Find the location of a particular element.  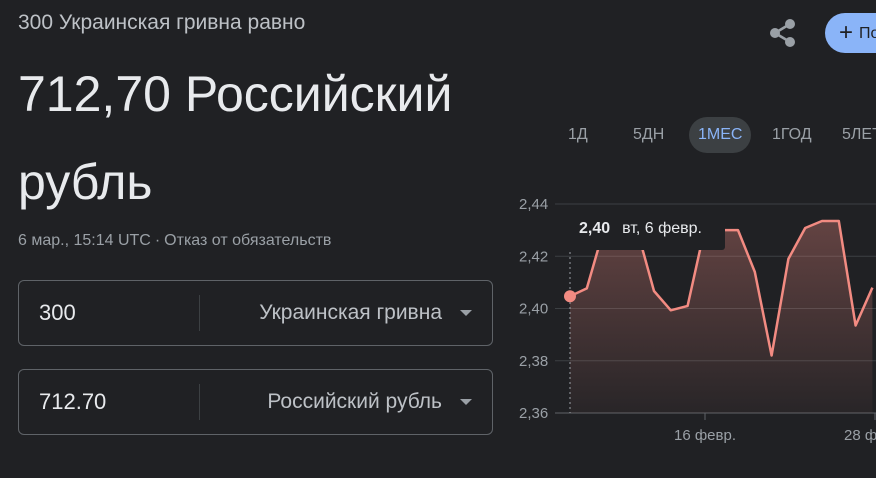

follow-button: + Подписаться is located at coordinates (850, 33).